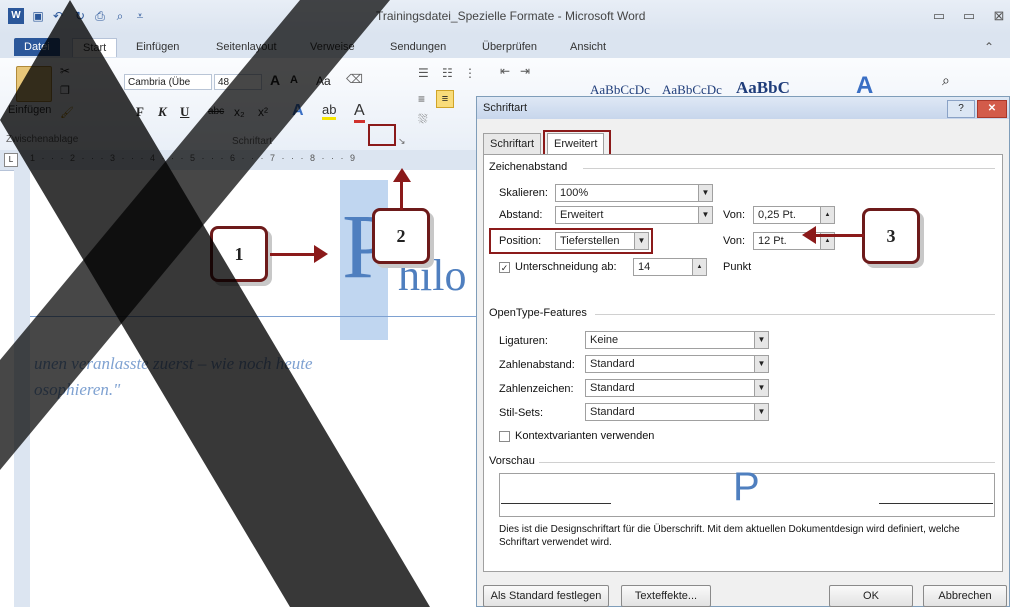 The width and height of the screenshot is (1010, 607). I want to click on tab-ansicht: Ansicht, so click(588, 47).